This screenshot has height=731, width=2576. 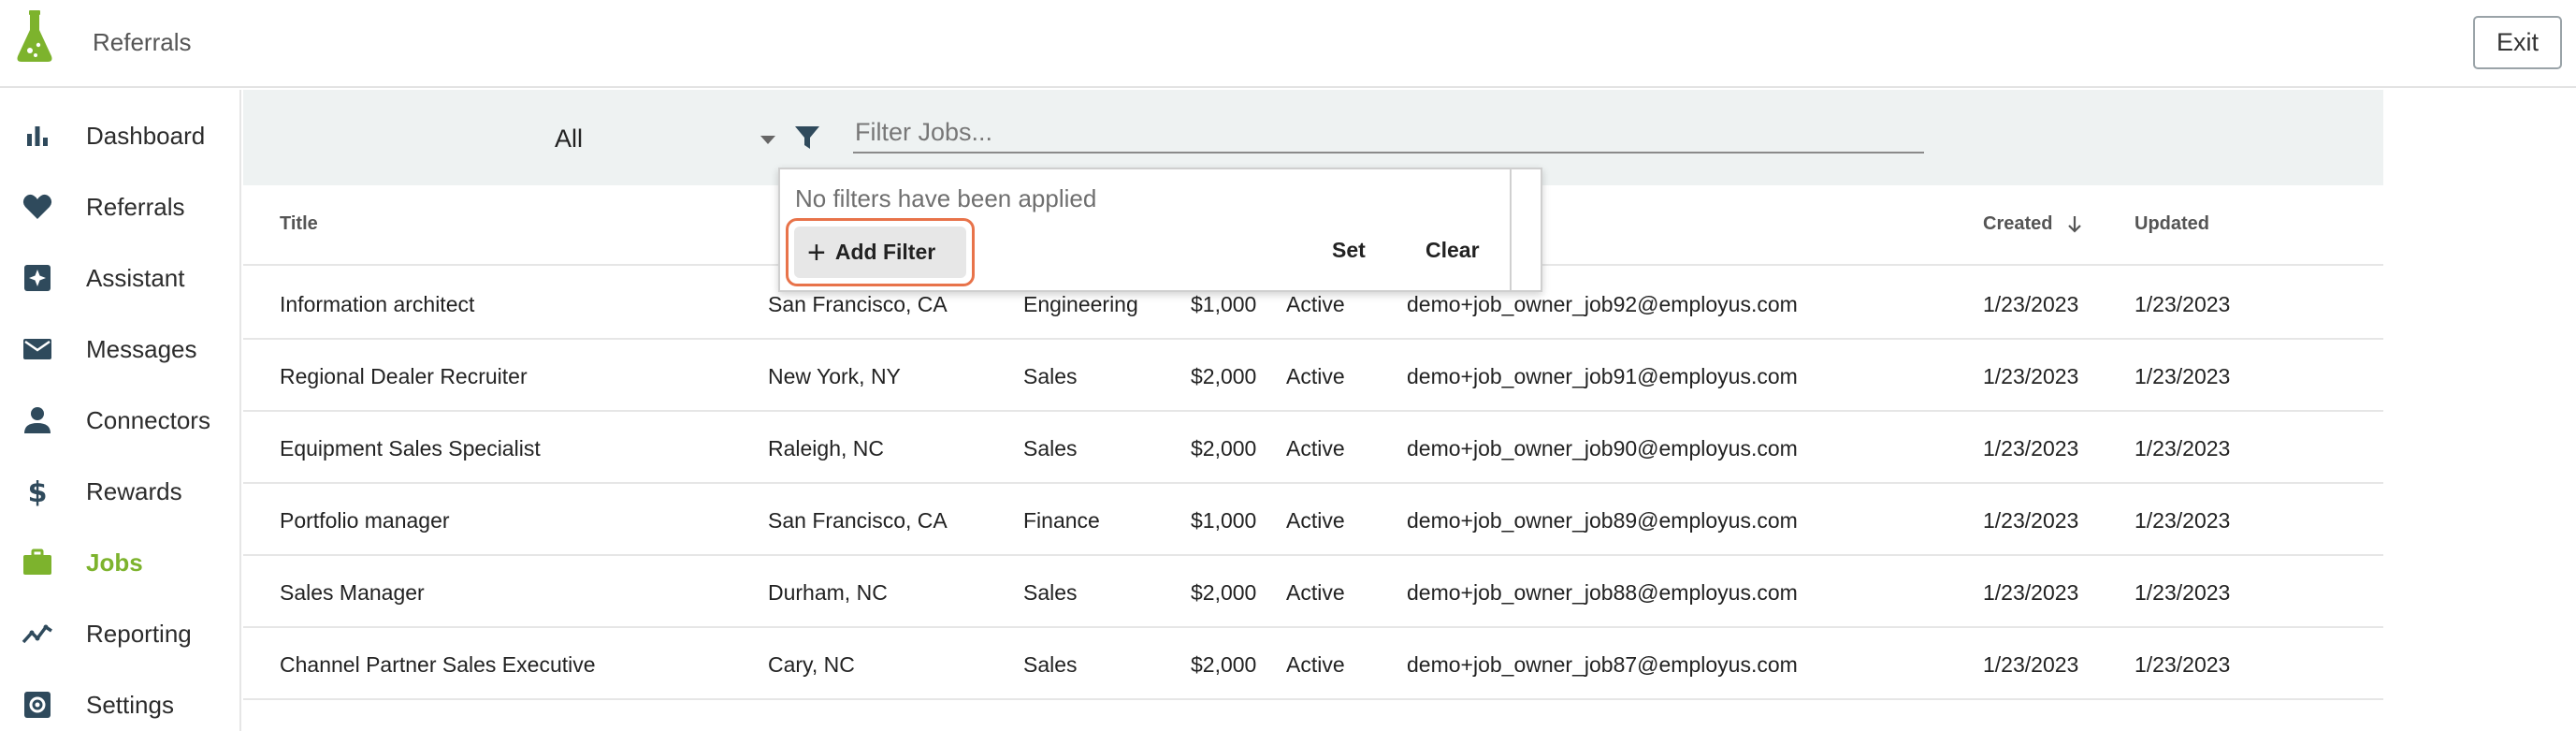 I want to click on column-header-created: Created, so click(x=2033, y=224).